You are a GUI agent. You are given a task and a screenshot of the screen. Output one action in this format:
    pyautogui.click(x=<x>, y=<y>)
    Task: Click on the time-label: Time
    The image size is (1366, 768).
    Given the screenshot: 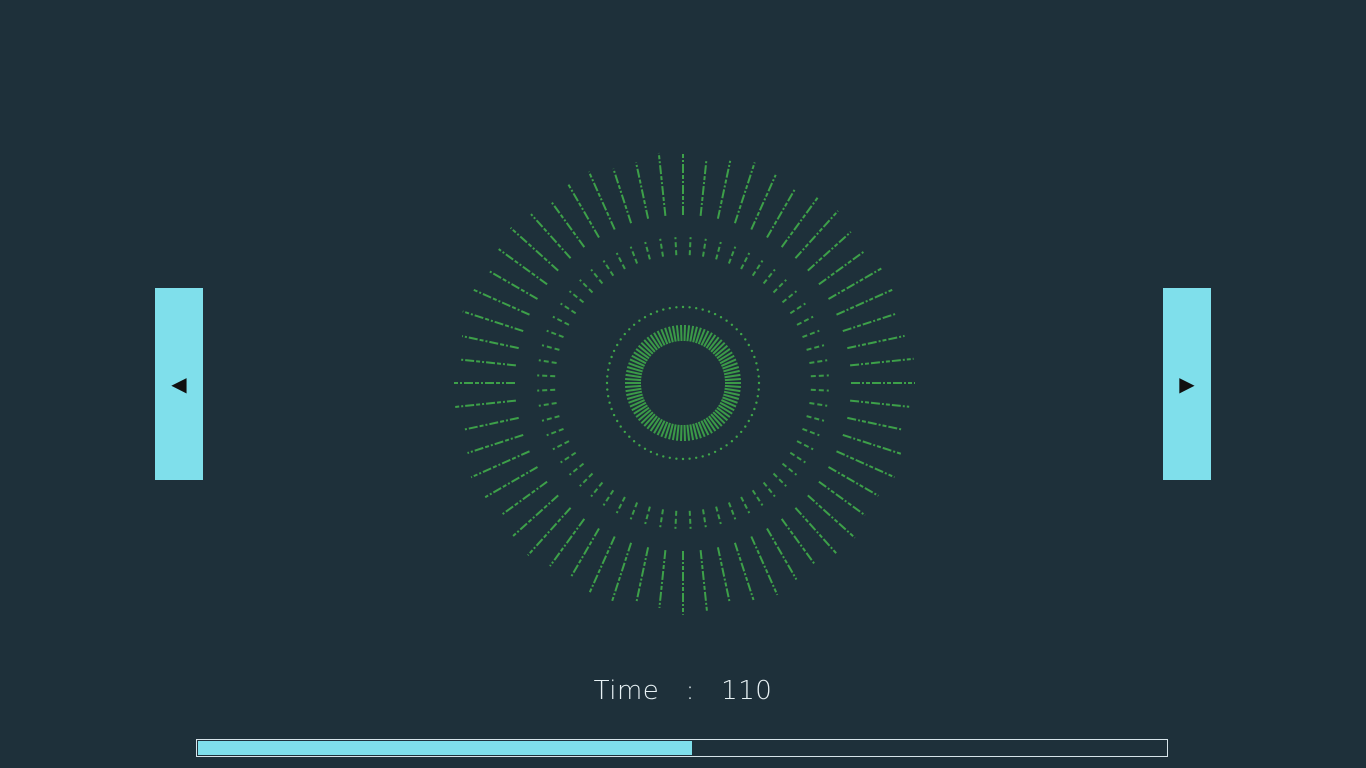 What is the action you would take?
    pyautogui.click(x=626, y=691)
    